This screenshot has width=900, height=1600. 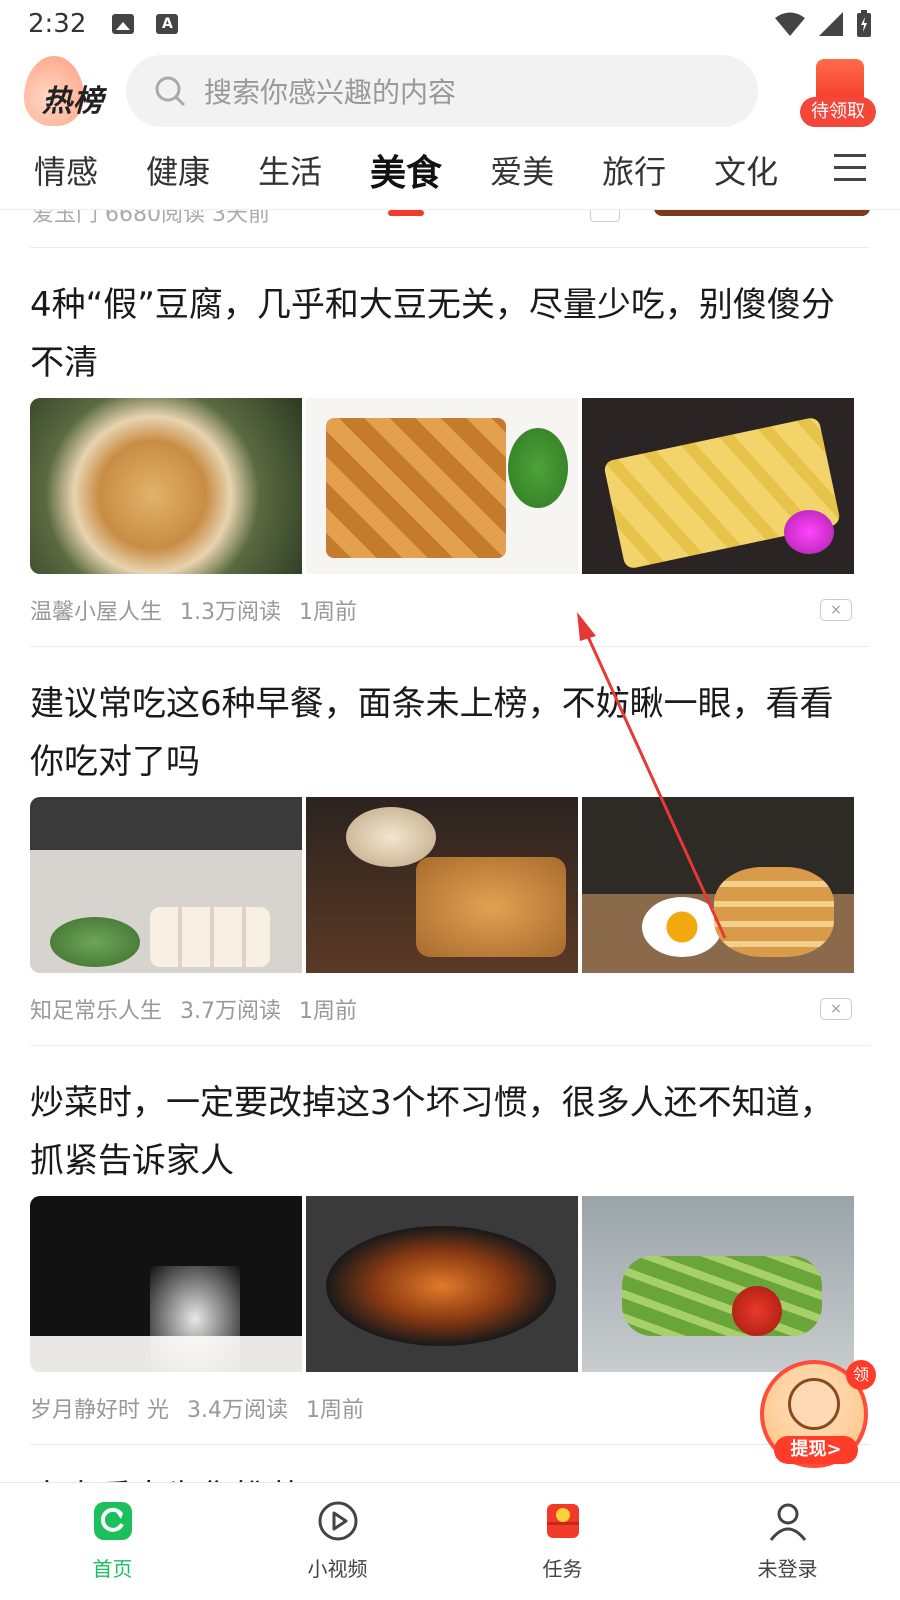 I want to click on tab-emotion: 情感, so click(x=66, y=170).